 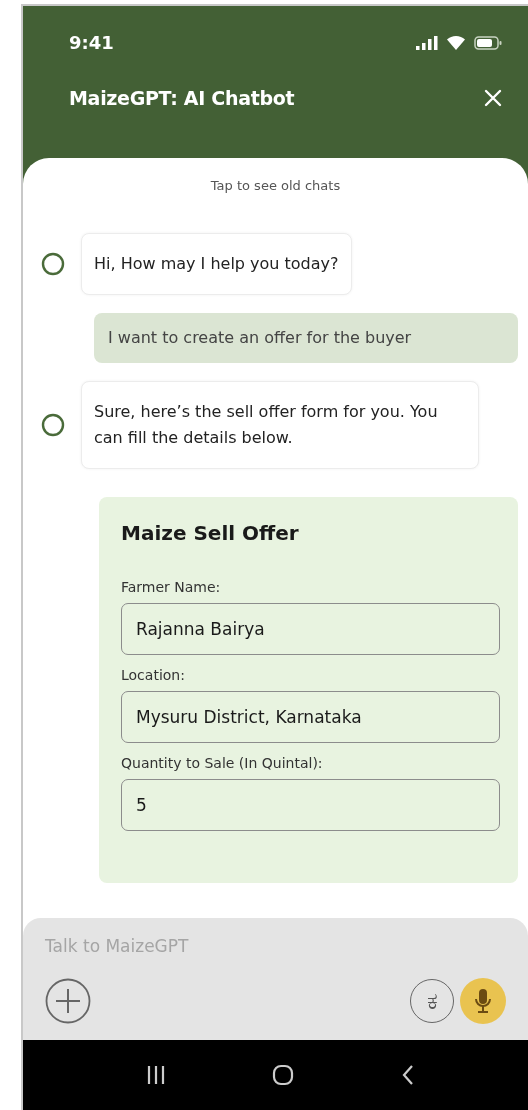 What do you see at coordinates (493, 98) in the screenshot?
I see `close-icon` at bounding box center [493, 98].